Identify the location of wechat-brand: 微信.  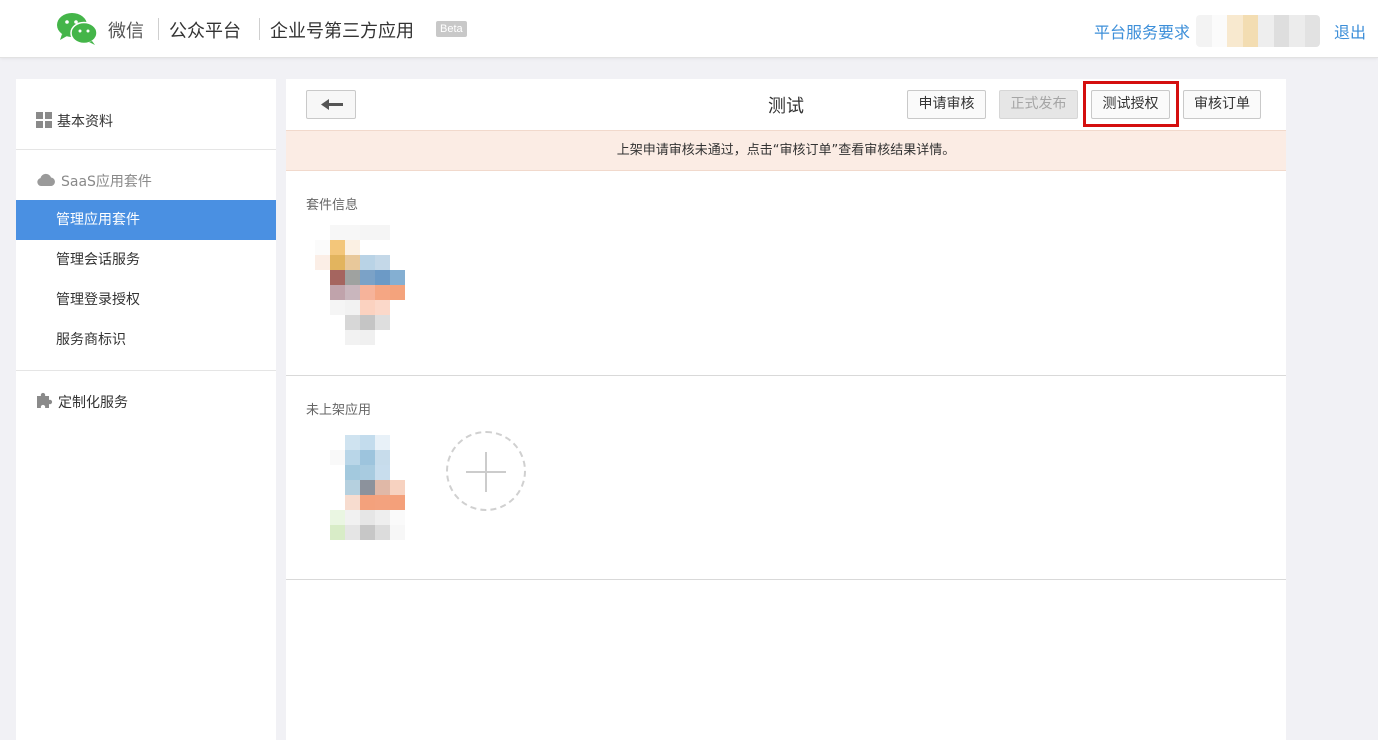
(126, 31).